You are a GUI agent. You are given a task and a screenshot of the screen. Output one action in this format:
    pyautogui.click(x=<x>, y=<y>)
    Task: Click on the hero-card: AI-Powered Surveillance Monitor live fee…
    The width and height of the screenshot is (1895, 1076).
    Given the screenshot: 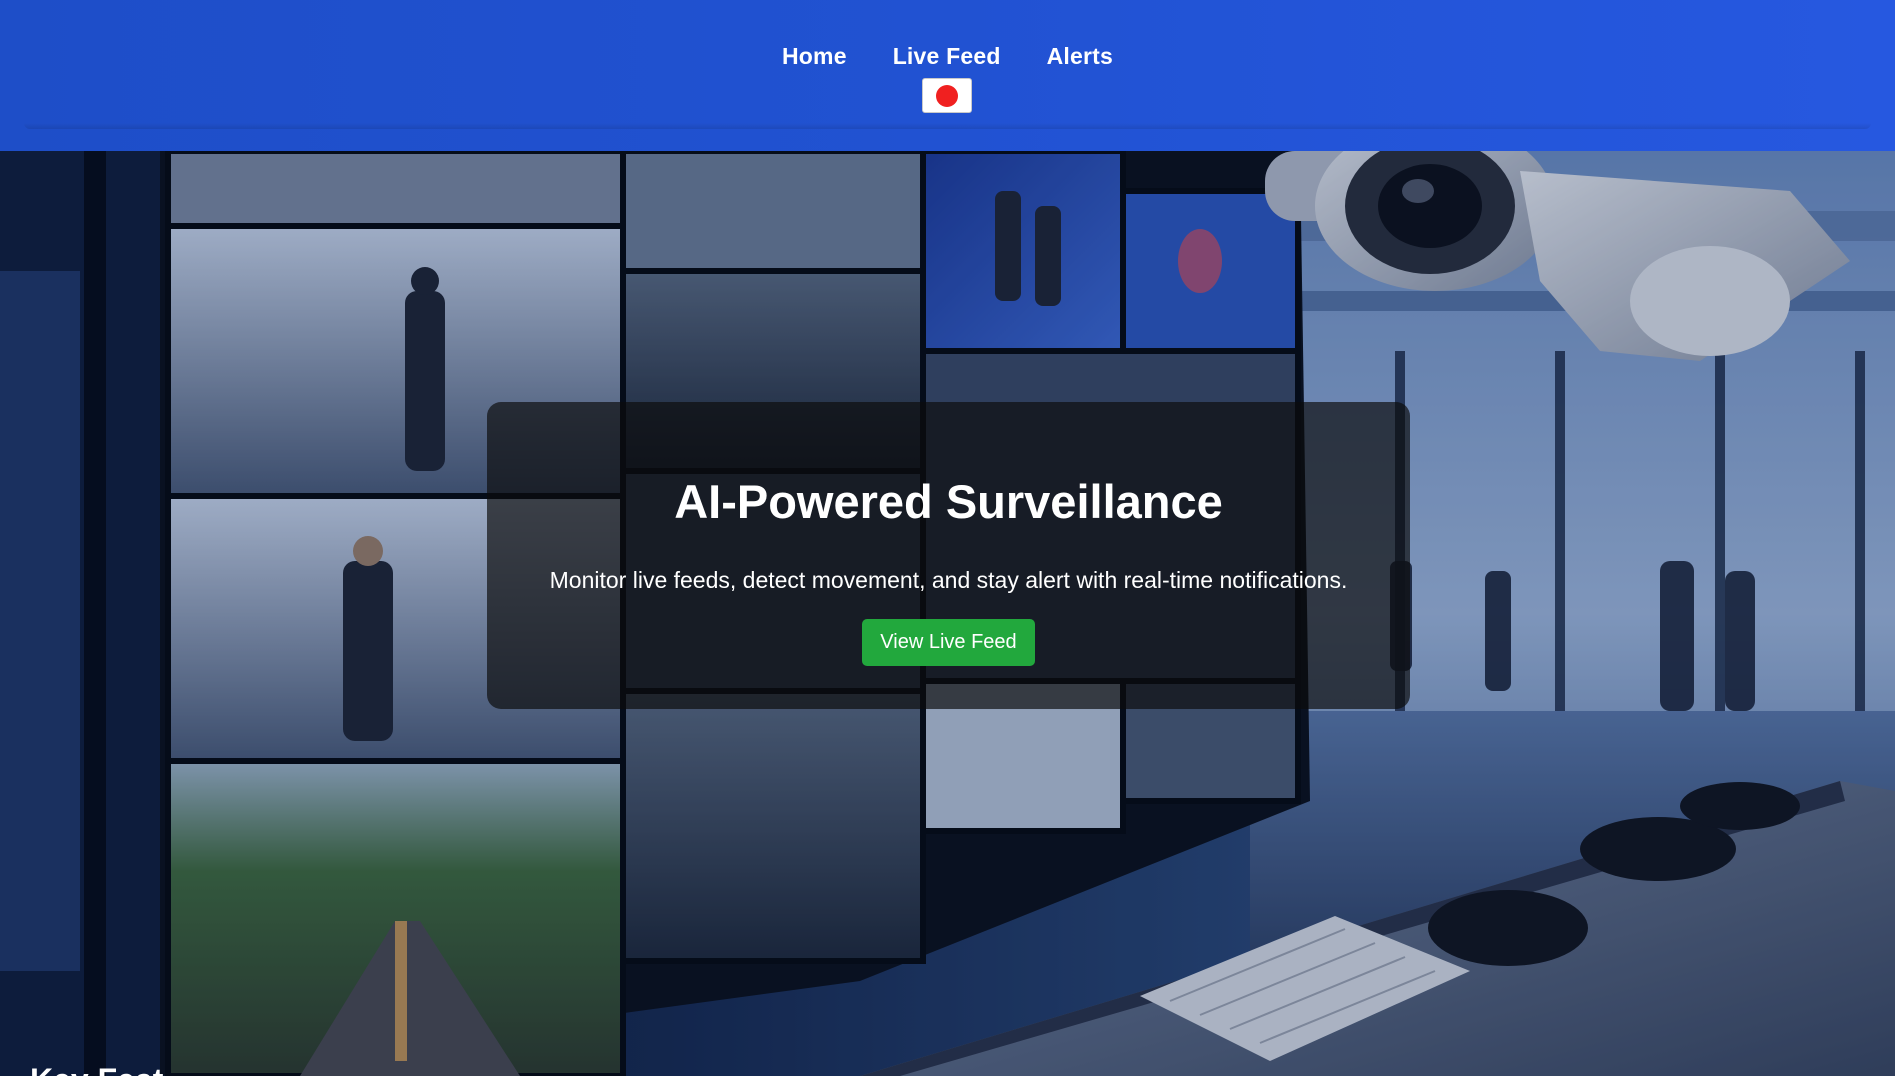 What is the action you would take?
    pyautogui.click(x=948, y=555)
    